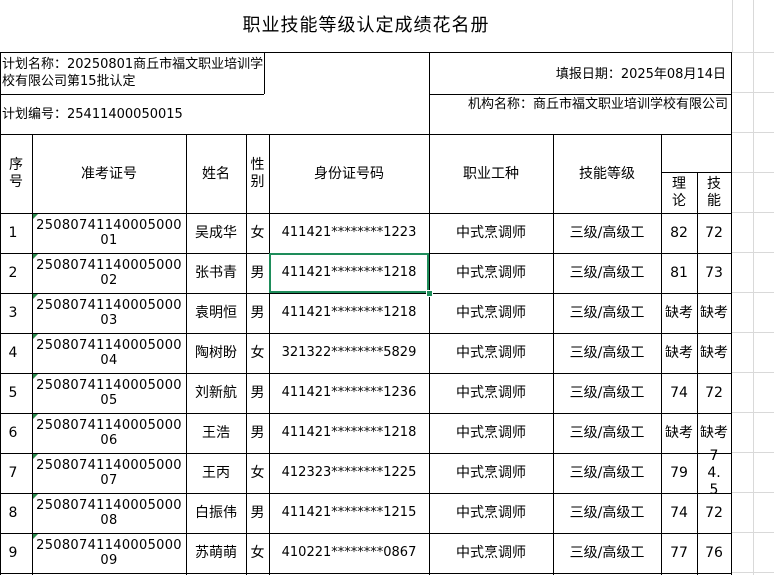 This screenshot has height=575, width=774. Describe the element at coordinates (216, 174) in the screenshot. I see `header-name: 姓名` at that location.